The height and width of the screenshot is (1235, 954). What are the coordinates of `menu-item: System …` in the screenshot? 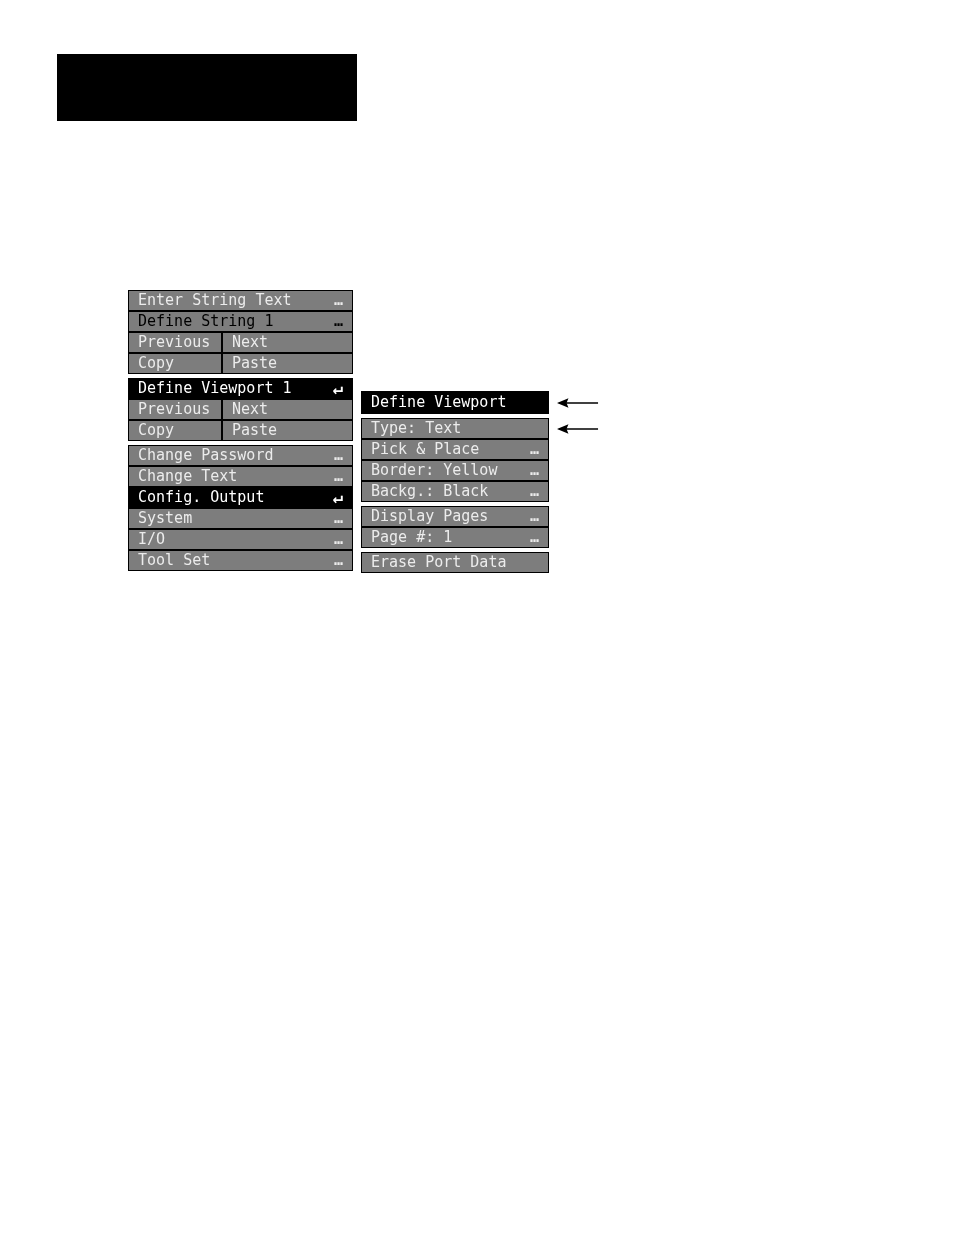 It's located at (240, 518).